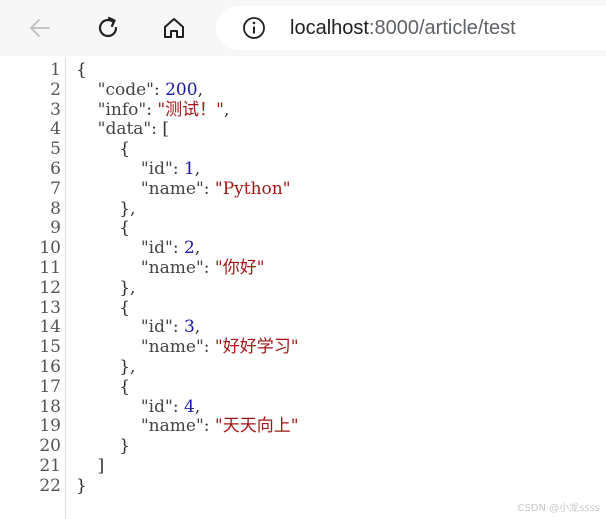  What do you see at coordinates (122, 109) in the screenshot?
I see `json-key: "info"` at bounding box center [122, 109].